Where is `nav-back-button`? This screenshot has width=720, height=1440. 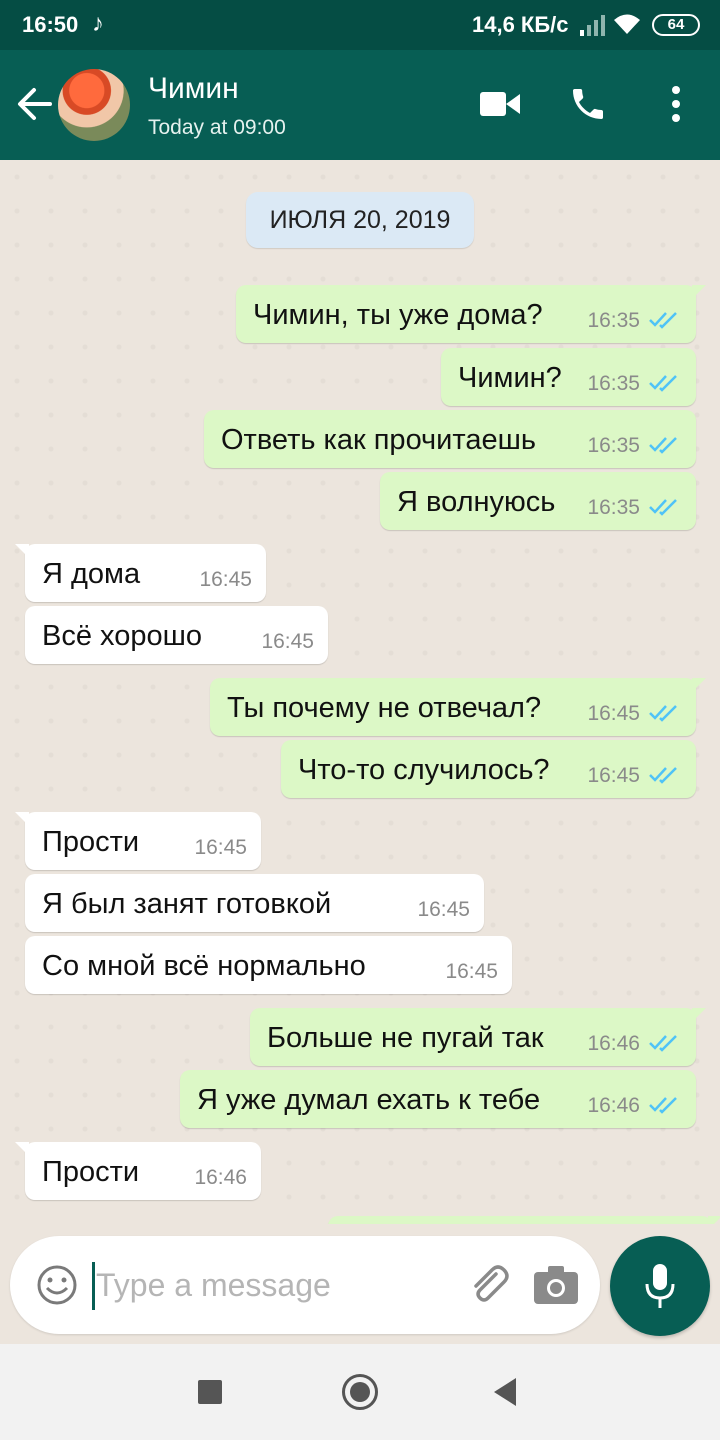
nav-back-button is located at coordinates (505, 1392).